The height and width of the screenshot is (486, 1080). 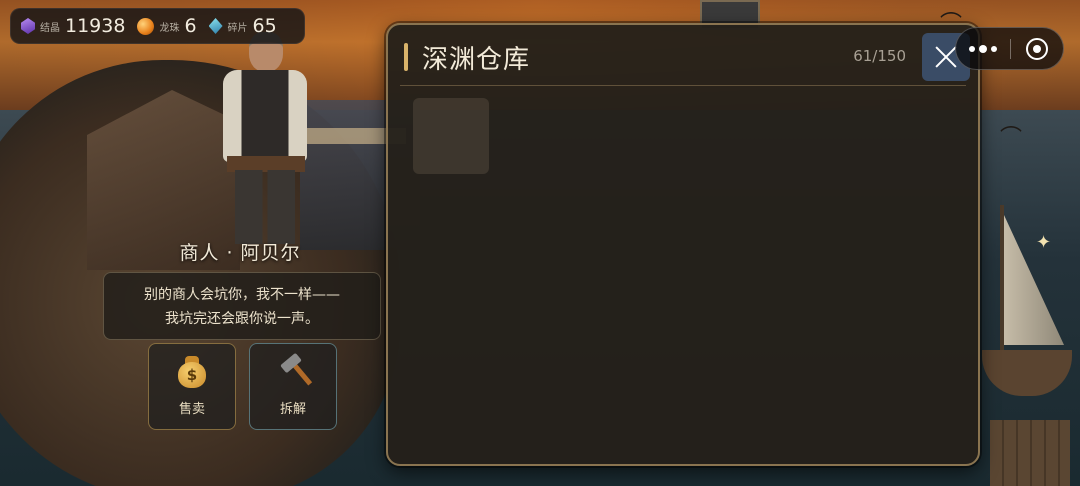 I want to click on exit-button, so click(x=1037, y=48).